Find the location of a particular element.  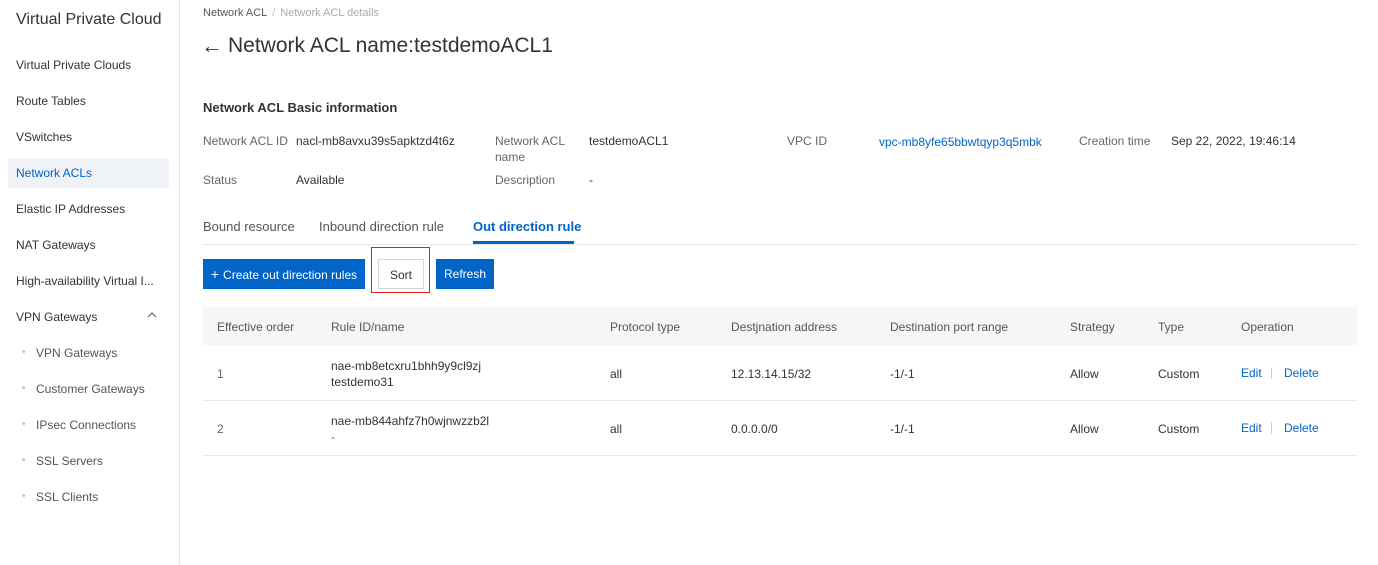

sidebar-item-route-tables: Route Tables is located at coordinates (88, 101).